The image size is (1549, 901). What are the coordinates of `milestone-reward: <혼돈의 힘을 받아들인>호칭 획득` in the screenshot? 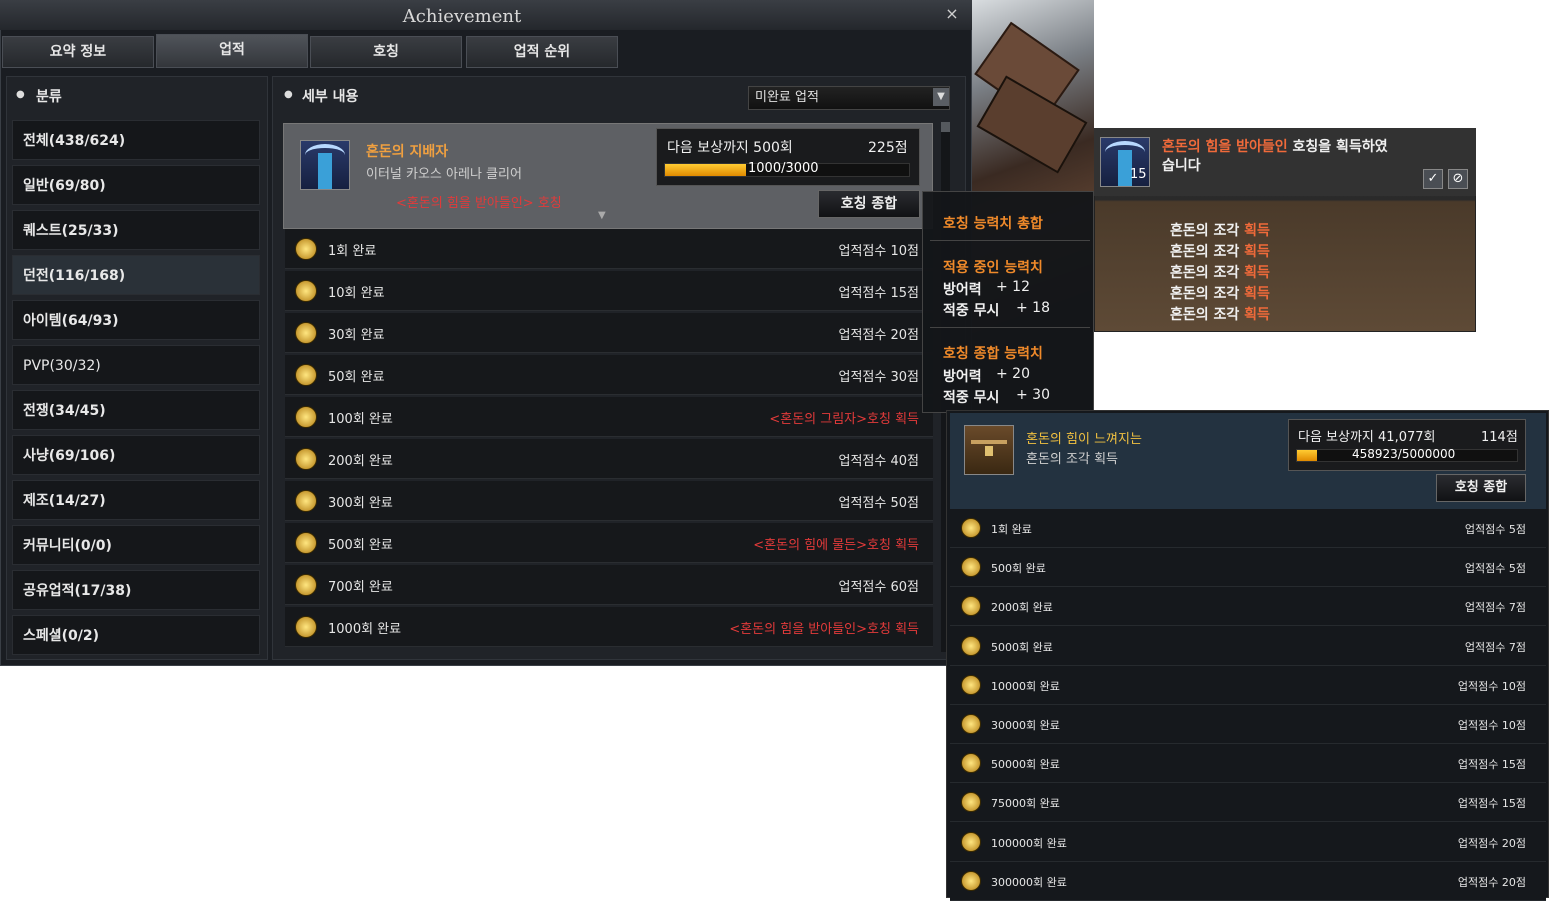 It's located at (824, 629).